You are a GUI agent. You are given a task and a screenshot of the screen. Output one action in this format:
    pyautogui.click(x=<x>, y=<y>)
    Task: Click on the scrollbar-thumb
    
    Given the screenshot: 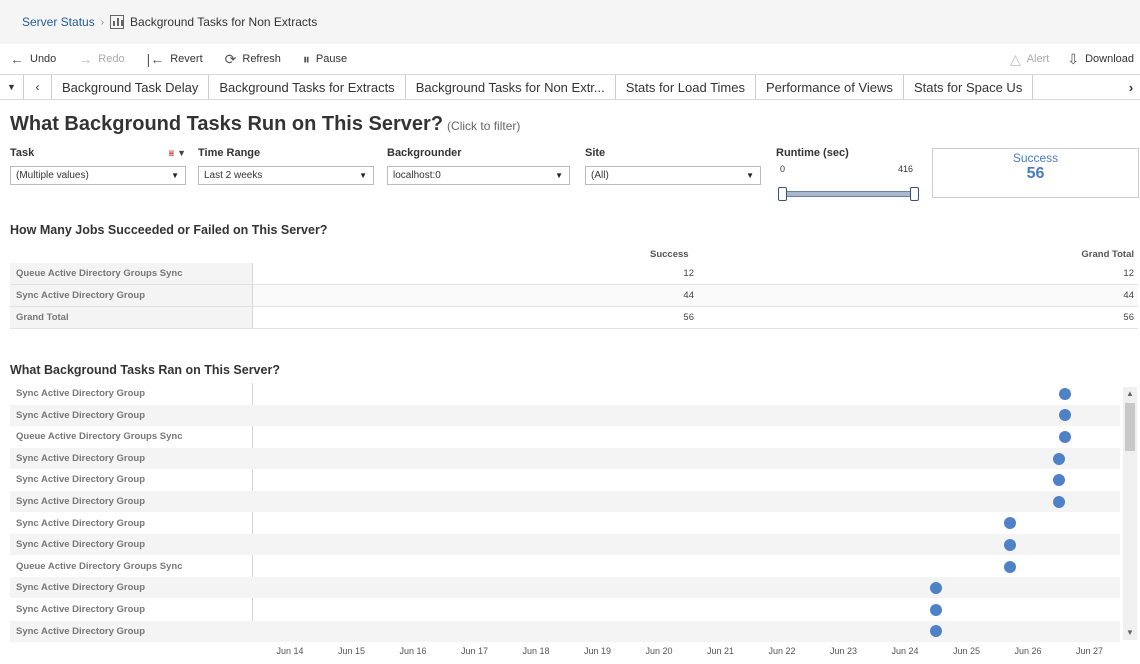 What is the action you would take?
    pyautogui.click(x=1130, y=427)
    